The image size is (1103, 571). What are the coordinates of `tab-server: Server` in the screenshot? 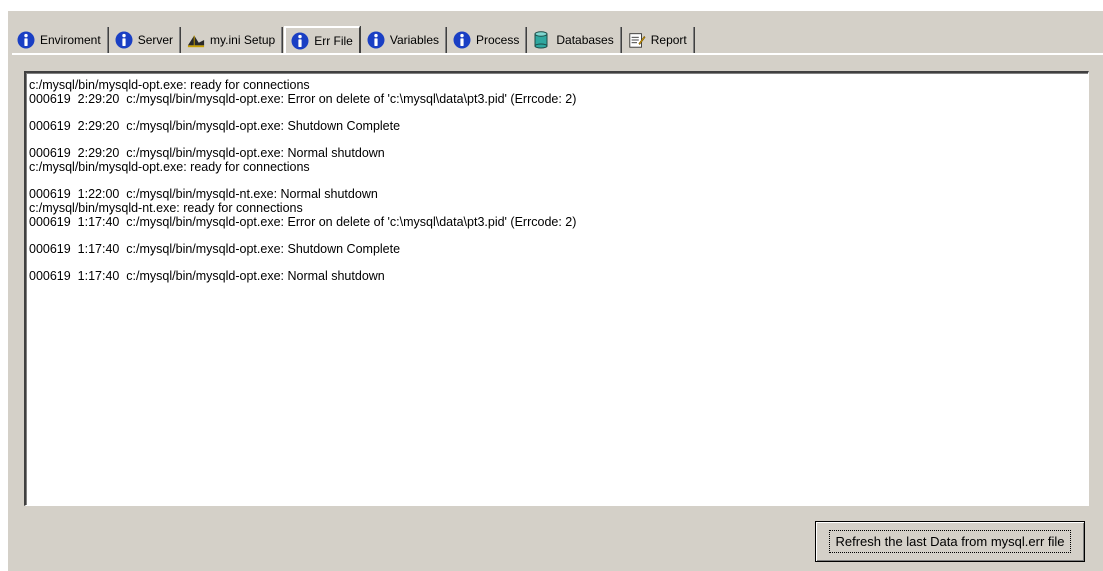 It's located at (145, 40).